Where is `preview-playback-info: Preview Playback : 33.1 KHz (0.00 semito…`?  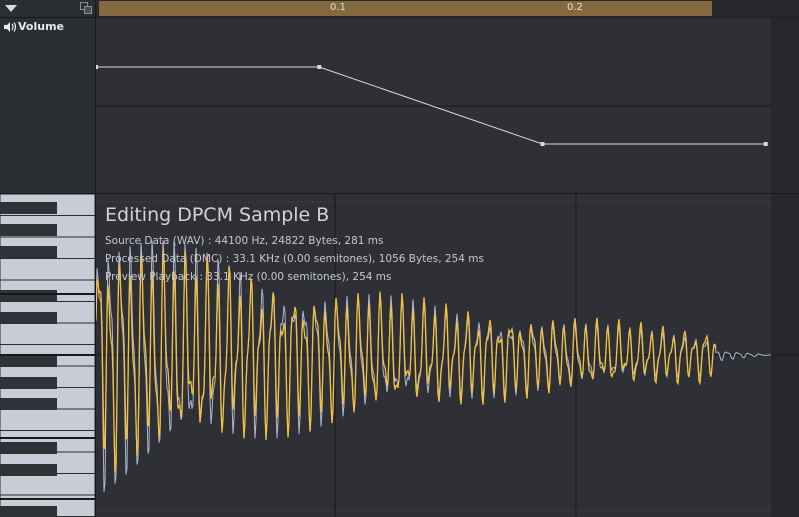
preview-playback-info: Preview Playback : 33.1 KHz (0.00 semito… is located at coordinates (248, 277).